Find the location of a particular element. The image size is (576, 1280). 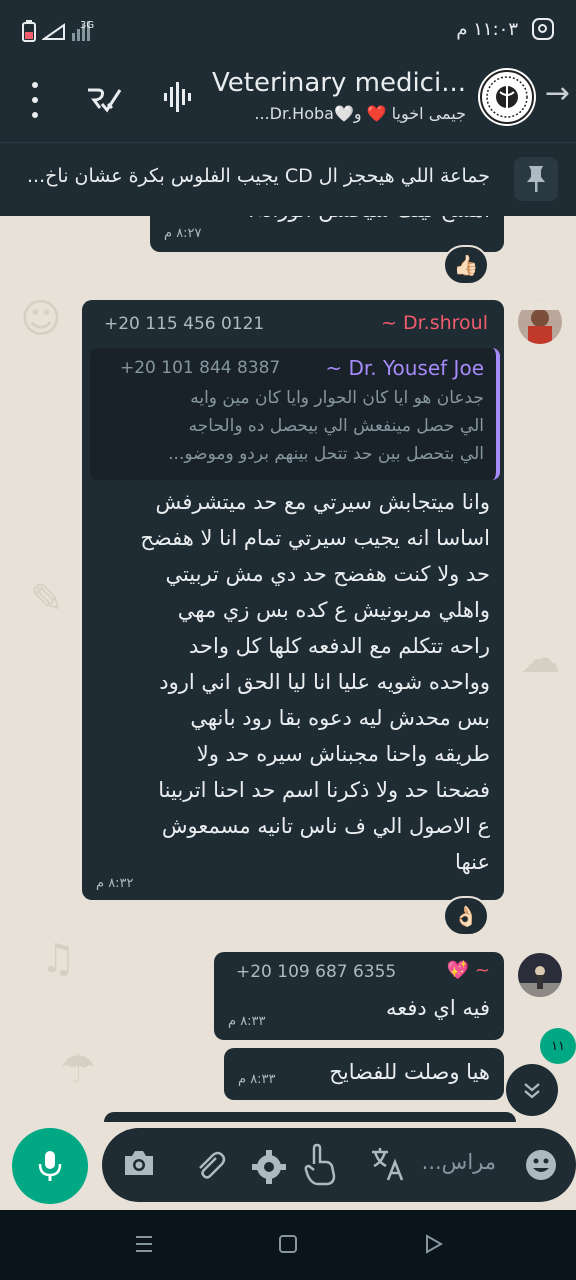

message-line: وواحده شويه عليا انا ليا الحق اني ارود is located at coordinates (324, 682).